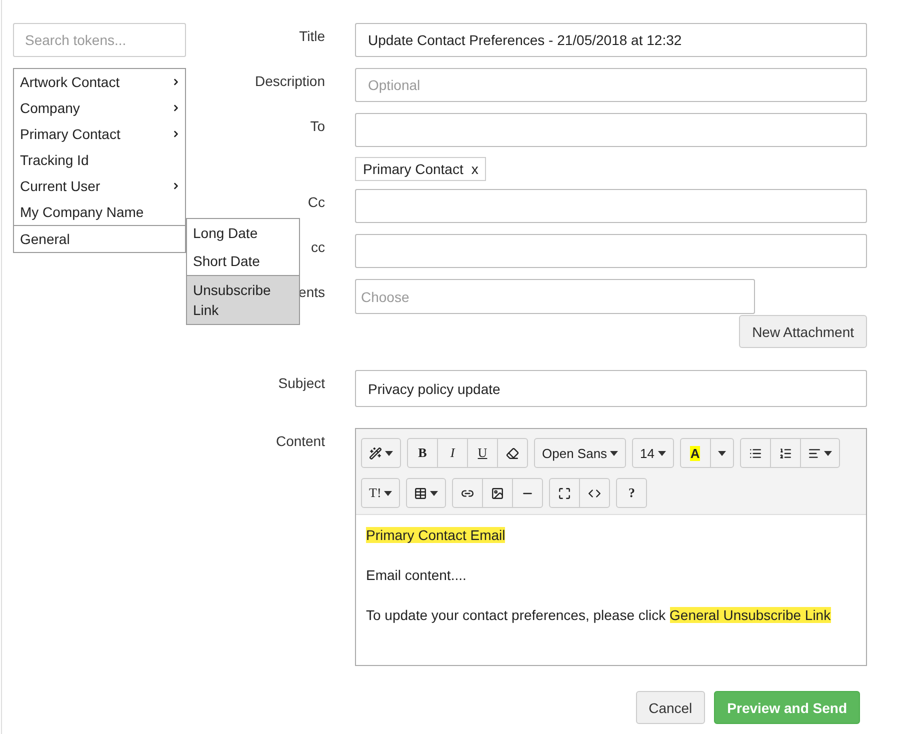  I want to click on eraser-icon, so click(512, 453).